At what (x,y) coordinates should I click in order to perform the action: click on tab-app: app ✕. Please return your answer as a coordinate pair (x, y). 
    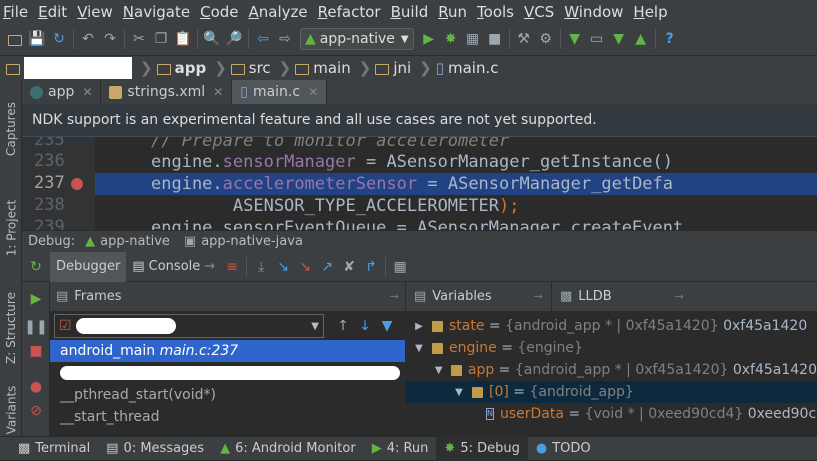
    Looking at the image, I should click on (62, 92).